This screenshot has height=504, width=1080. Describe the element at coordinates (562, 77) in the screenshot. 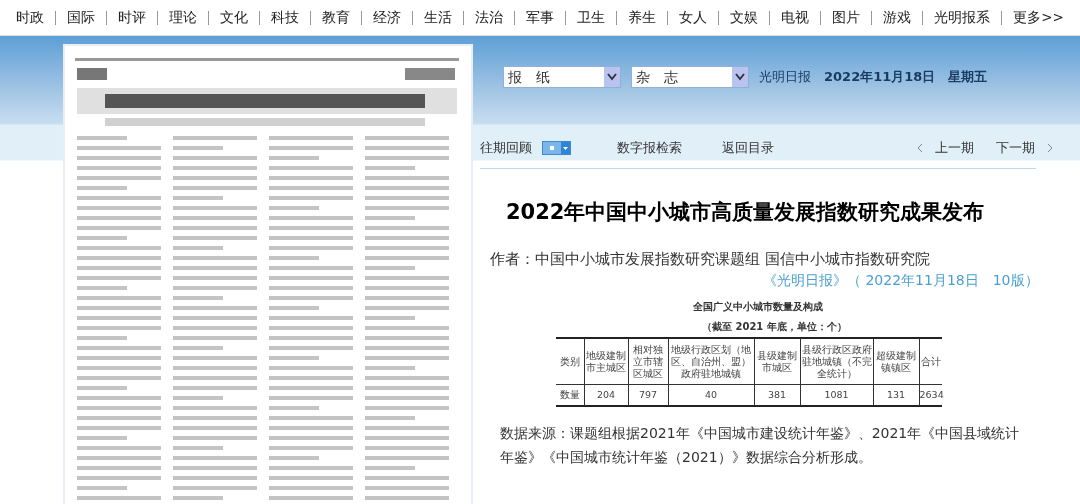

I see `dropdown-select: 报 纸` at that location.